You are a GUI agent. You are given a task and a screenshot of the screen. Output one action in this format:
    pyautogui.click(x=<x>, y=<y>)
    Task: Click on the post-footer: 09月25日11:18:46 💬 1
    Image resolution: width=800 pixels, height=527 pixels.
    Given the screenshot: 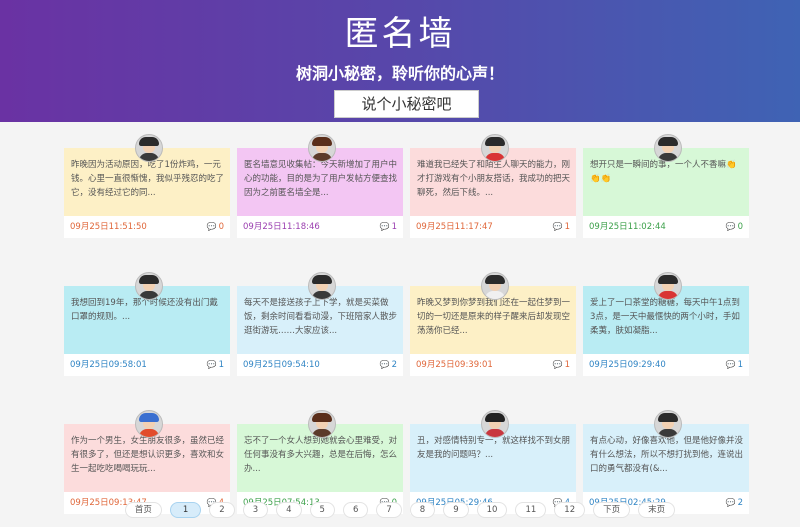 What is the action you would take?
    pyautogui.click(x=320, y=227)
    